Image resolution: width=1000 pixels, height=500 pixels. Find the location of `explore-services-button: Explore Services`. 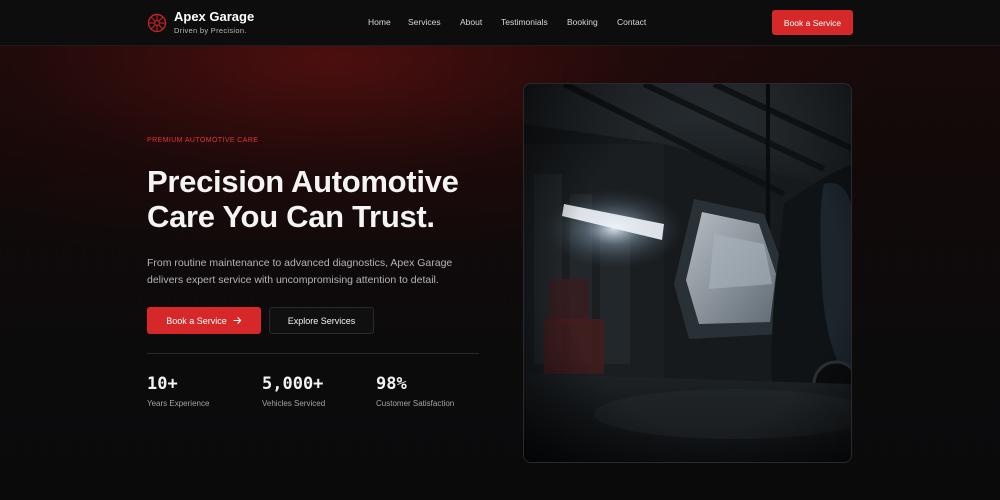

explore-services-button: Explore Services is located at coordinates (321, 320).